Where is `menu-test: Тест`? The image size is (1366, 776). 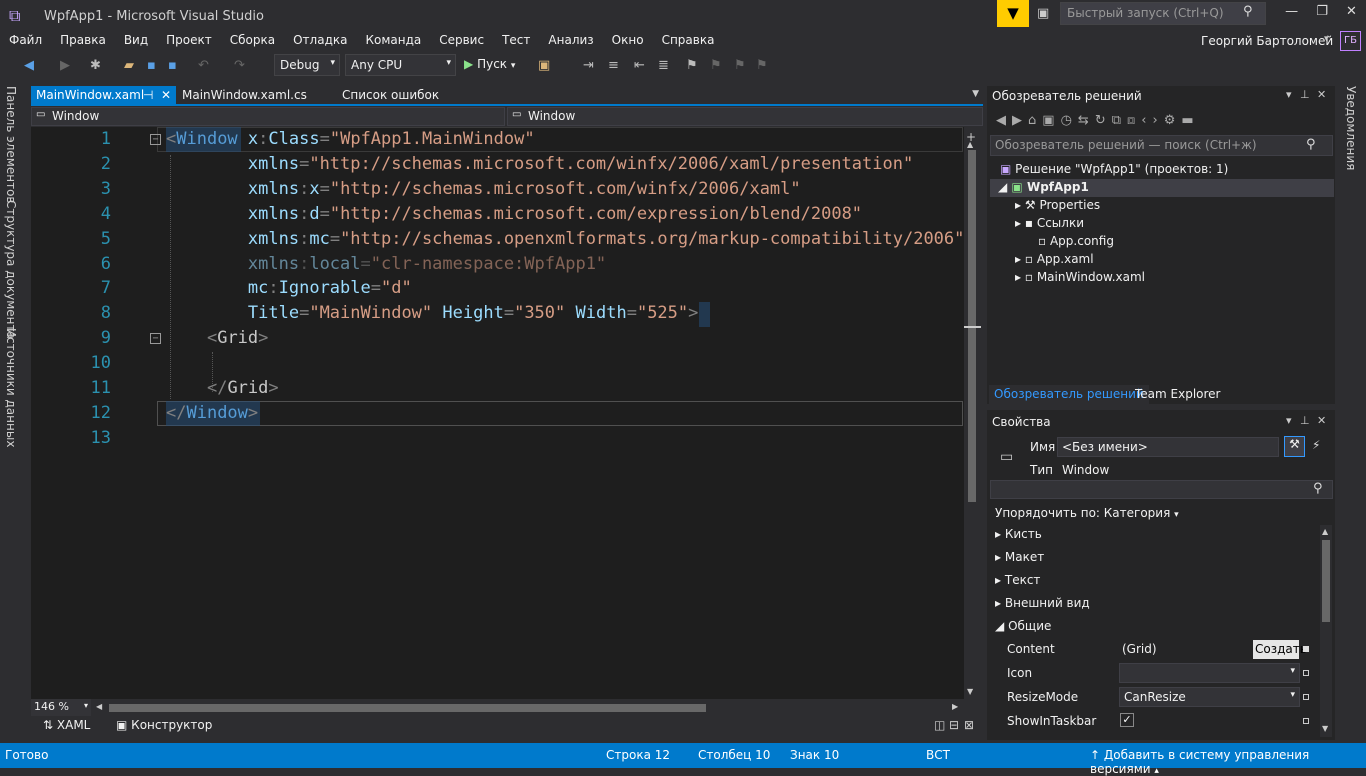
menu-test: Тест is located at coordinates (516, 40).